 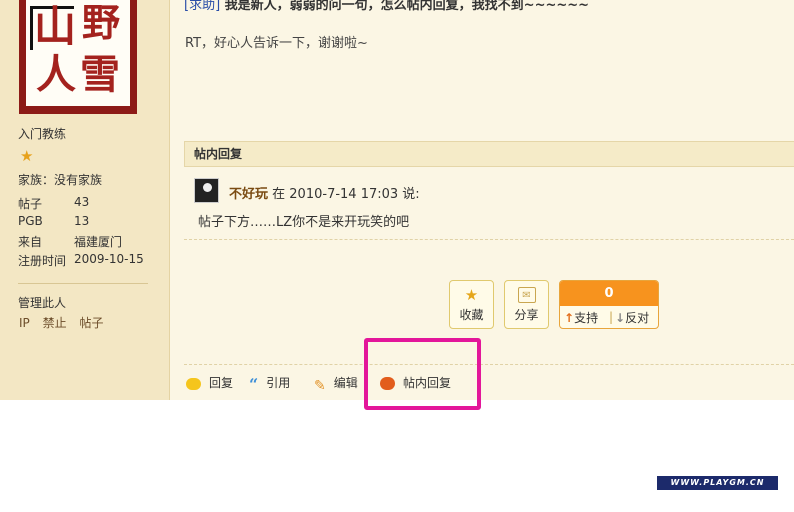 I want to click on info-label: 来自, so click(x=30, y=242).